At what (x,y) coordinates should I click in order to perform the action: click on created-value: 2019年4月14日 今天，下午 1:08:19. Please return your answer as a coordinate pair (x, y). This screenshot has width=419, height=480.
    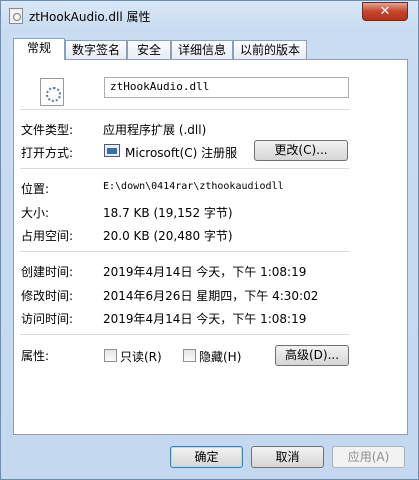
    Looking at the image, I should click on (205, 272).